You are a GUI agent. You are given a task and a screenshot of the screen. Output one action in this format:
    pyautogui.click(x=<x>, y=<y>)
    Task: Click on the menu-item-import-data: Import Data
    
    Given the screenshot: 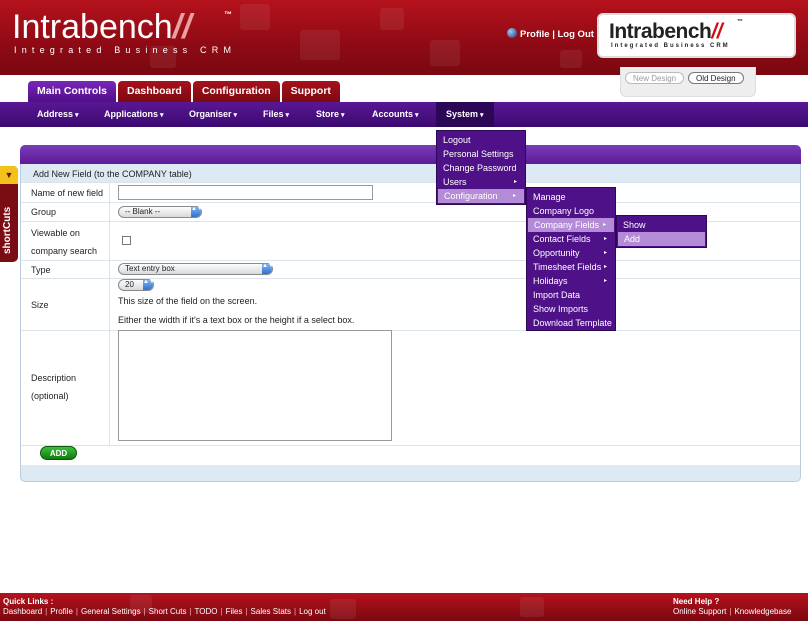 What is the action you would take?
    pyautogui.click(x=571, y=295)
    